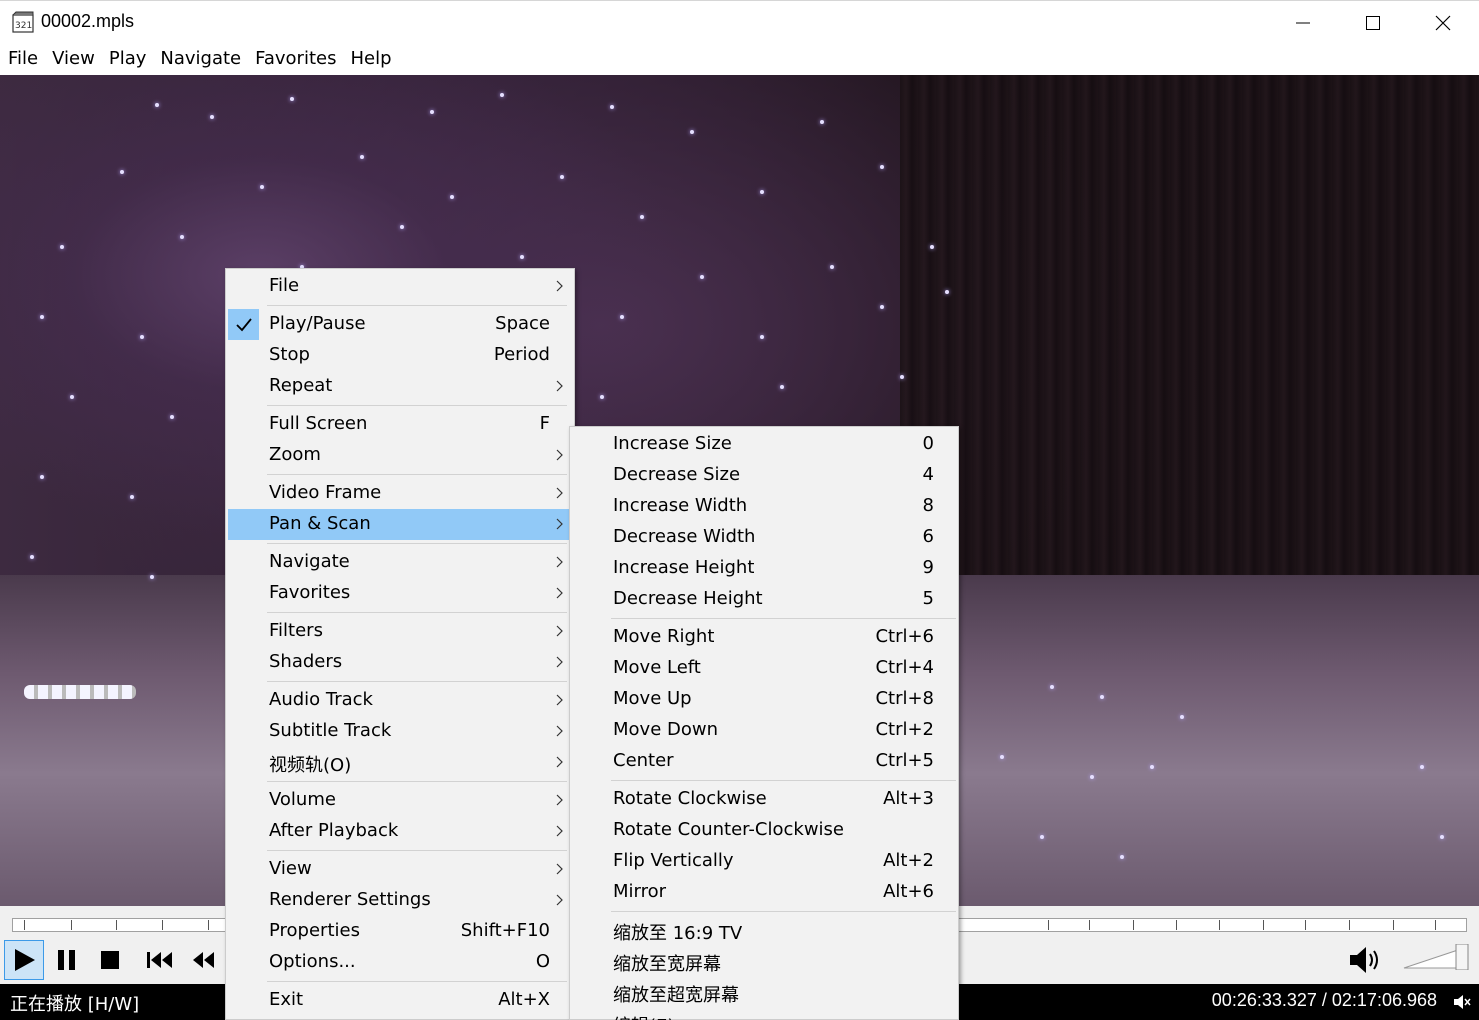 The height and width of the screenshot is (1020, 1479). Describe the element at coordinates (399, 800) in the screenshot. I see `context-menu-item-volume: Volume` at that location.